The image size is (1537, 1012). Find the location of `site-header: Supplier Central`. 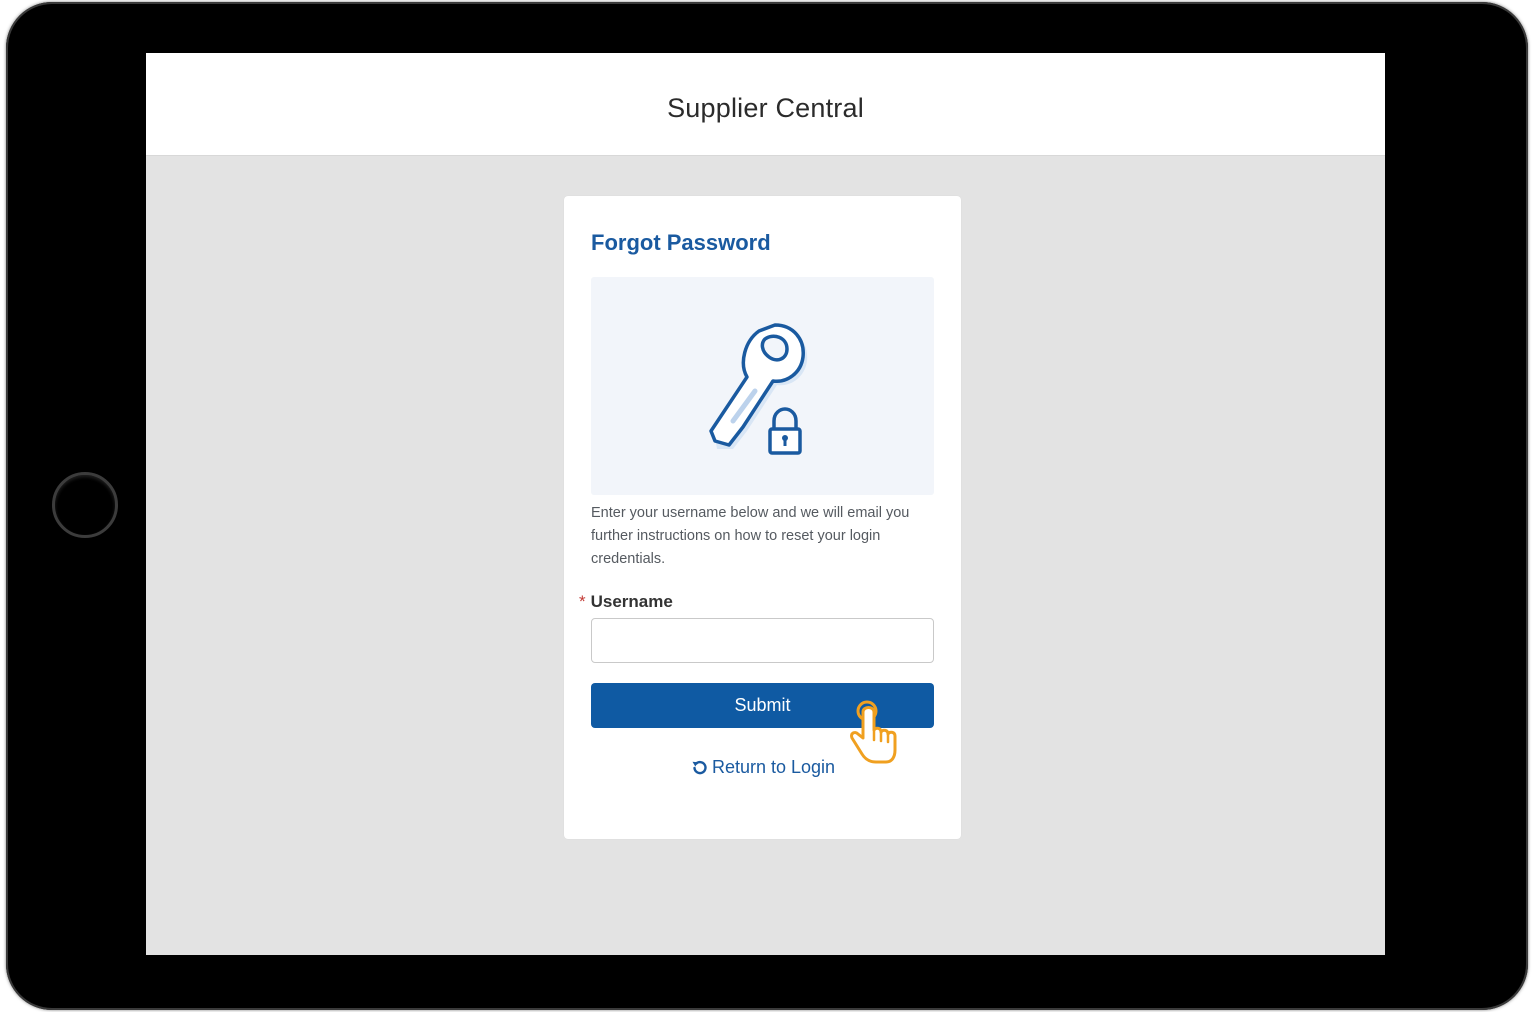

site-header: Supplier Central is located at coordinates (765, 104).